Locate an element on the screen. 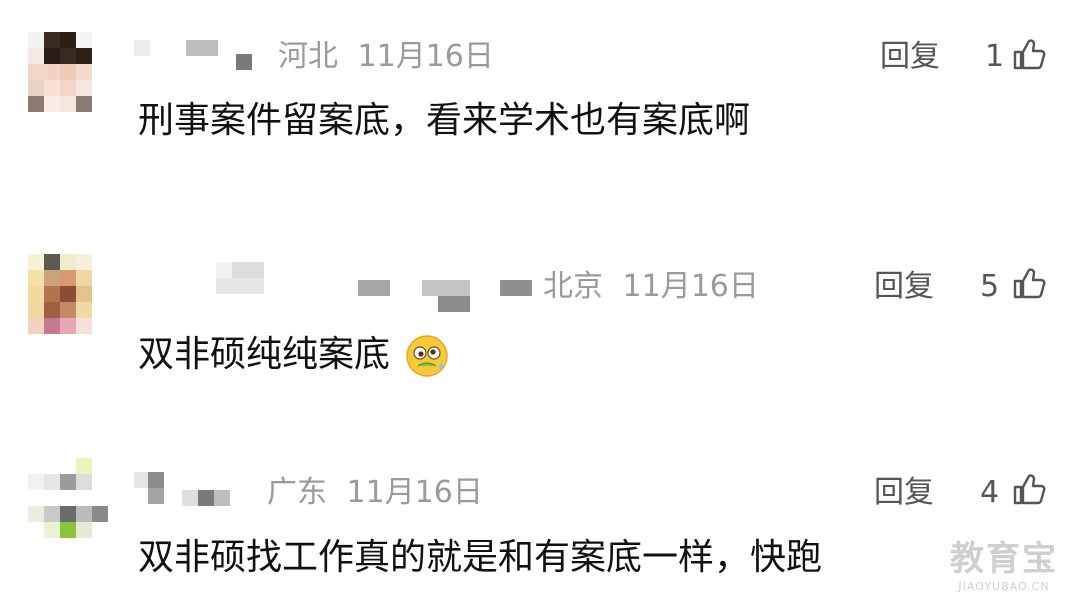  comment-meta: 河北 11月16日 is located at coordinates (386, 57).